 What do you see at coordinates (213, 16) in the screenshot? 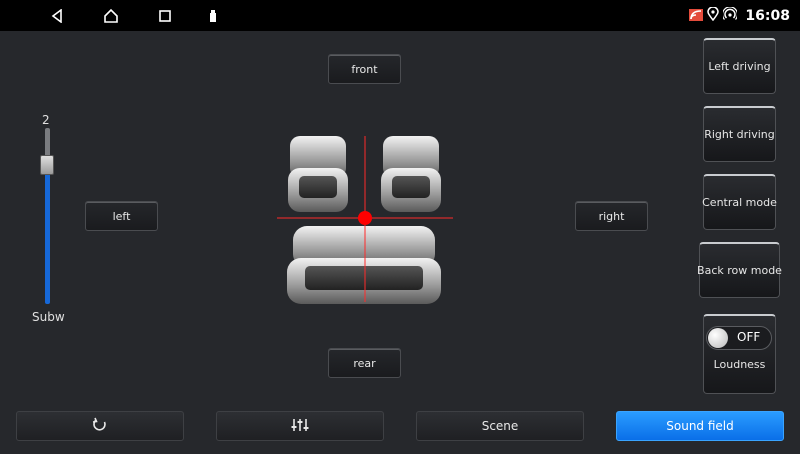
I see `usb-icon` at bounding box center [213, 16].